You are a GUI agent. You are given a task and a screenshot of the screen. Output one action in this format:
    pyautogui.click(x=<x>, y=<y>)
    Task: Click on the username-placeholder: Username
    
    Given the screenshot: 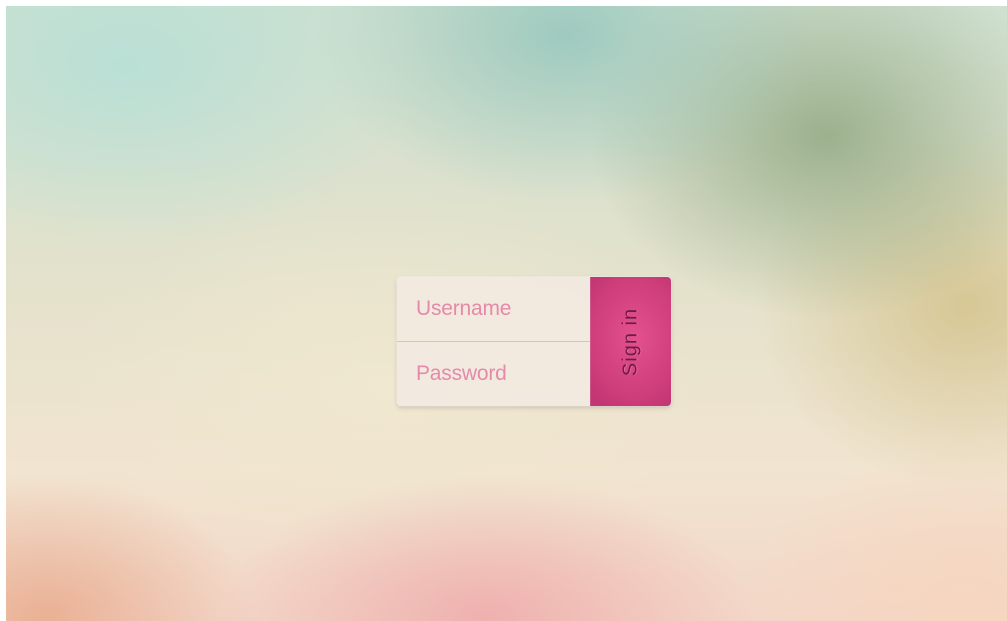 What is the action you would take?
    pyautogui.click(x=464, y=308)
    